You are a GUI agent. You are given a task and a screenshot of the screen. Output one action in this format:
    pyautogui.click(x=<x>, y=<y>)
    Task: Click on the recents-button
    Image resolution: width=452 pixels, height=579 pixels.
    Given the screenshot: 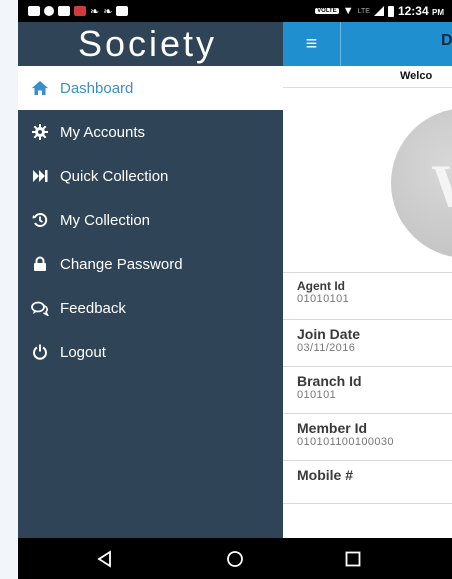 What is the action you would take?
    pyautogui.click(x=353, y=559)
    